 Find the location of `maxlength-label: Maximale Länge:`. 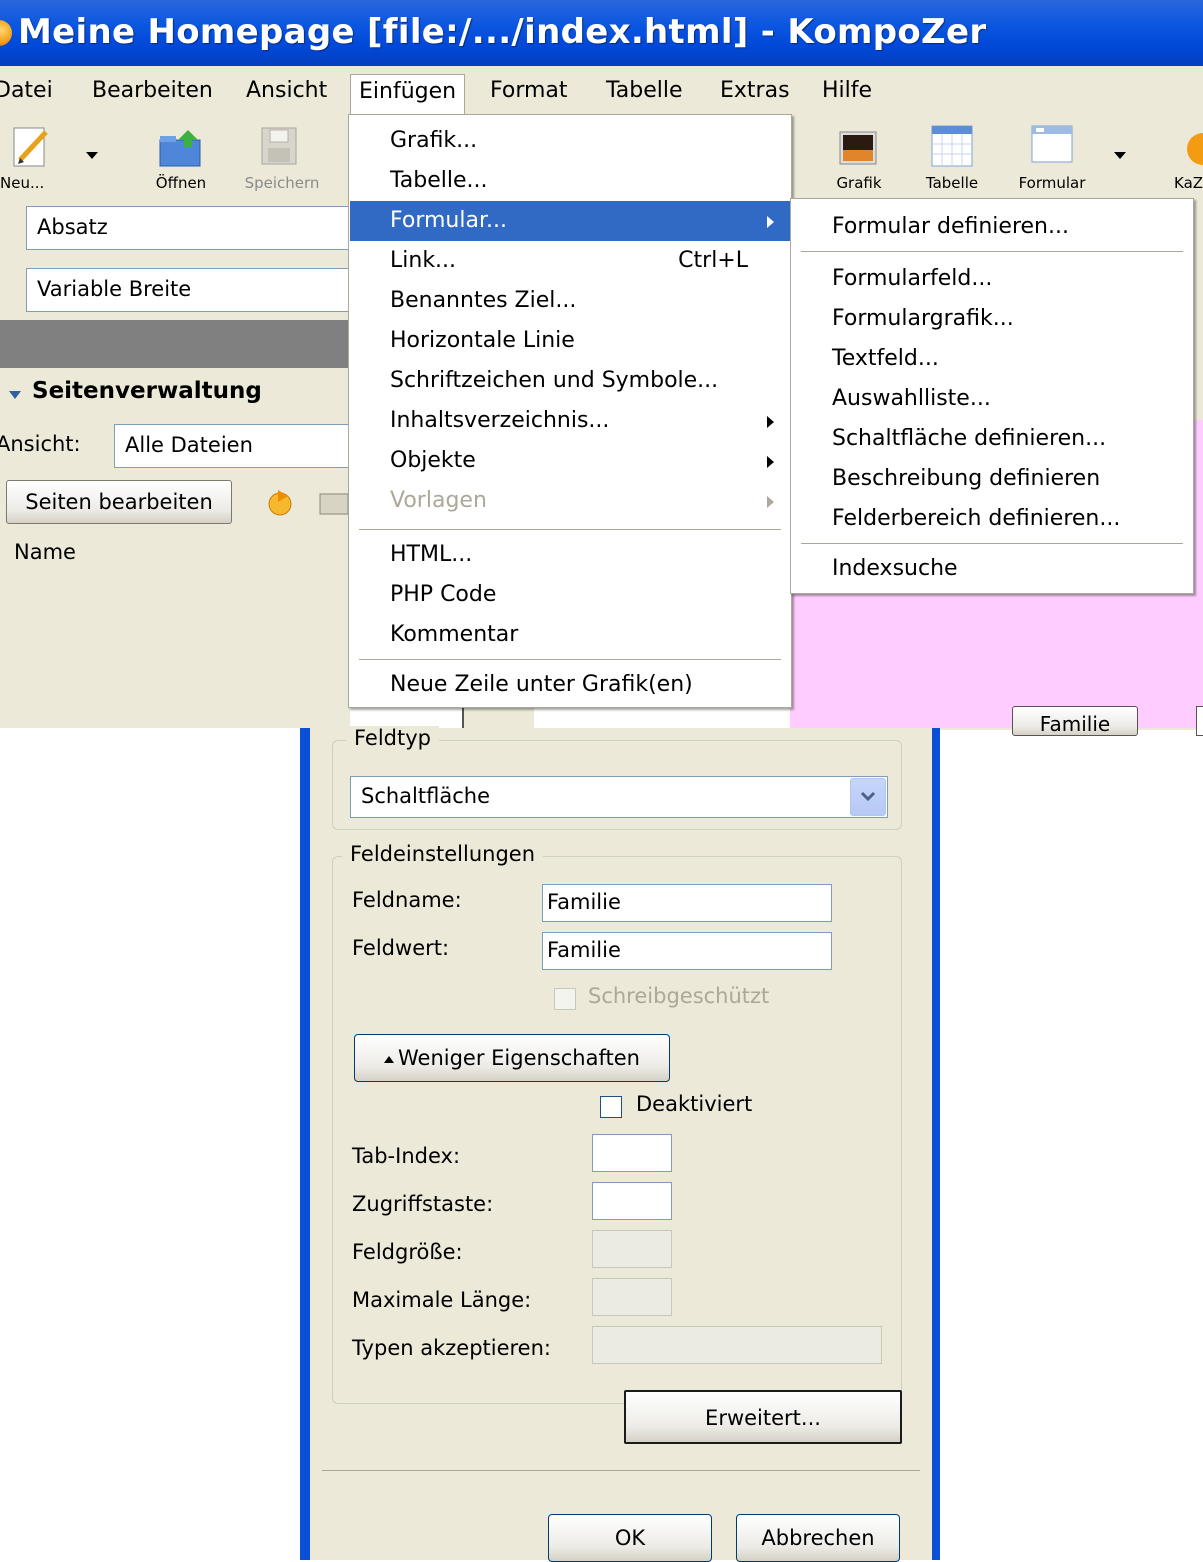

maxlength-label: Maximale Länge: is located at coordinates (442, 1300).